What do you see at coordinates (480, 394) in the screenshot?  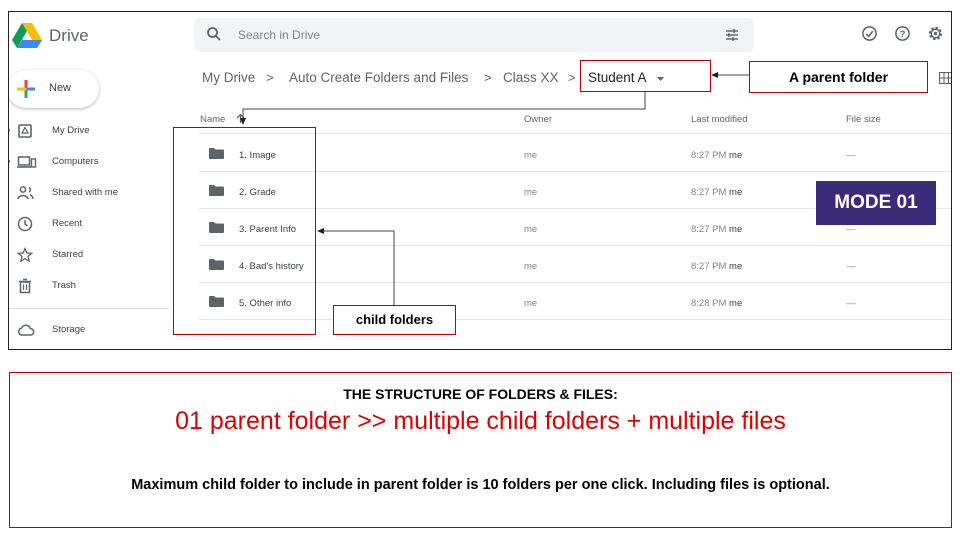 I see `info-heading: THE STRUCTURE OF FOLDERS & FILES:` at bounding box center [480, 394].